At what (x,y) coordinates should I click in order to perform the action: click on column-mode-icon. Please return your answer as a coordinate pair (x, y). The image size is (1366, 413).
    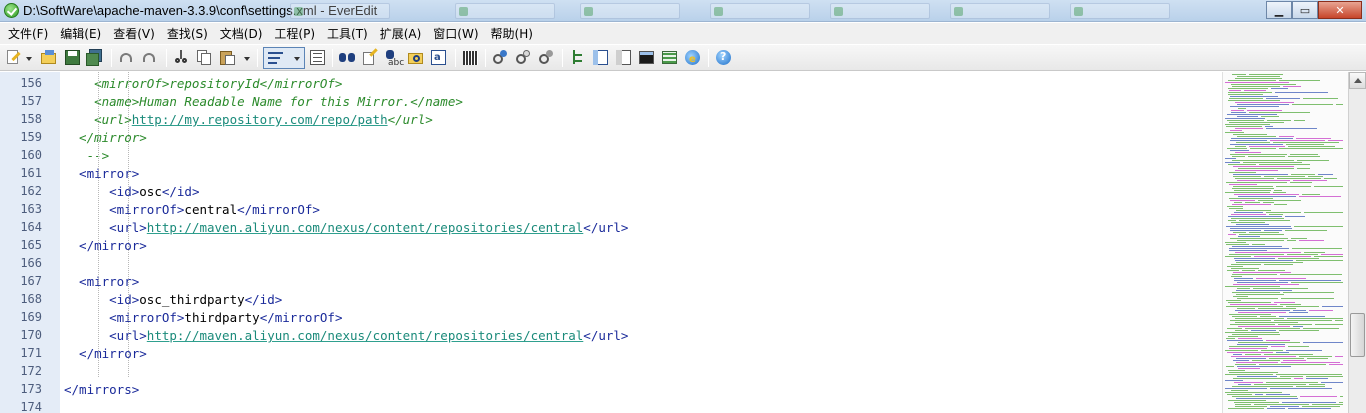
    Looking at the image, I should click on (317, 57).